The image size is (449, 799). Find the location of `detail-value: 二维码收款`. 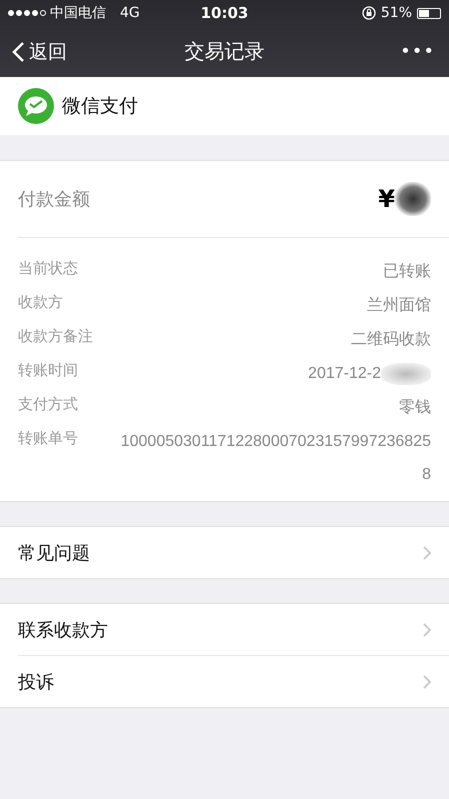

detail-value: 二维码收款 is located at coordinates (391, 340).